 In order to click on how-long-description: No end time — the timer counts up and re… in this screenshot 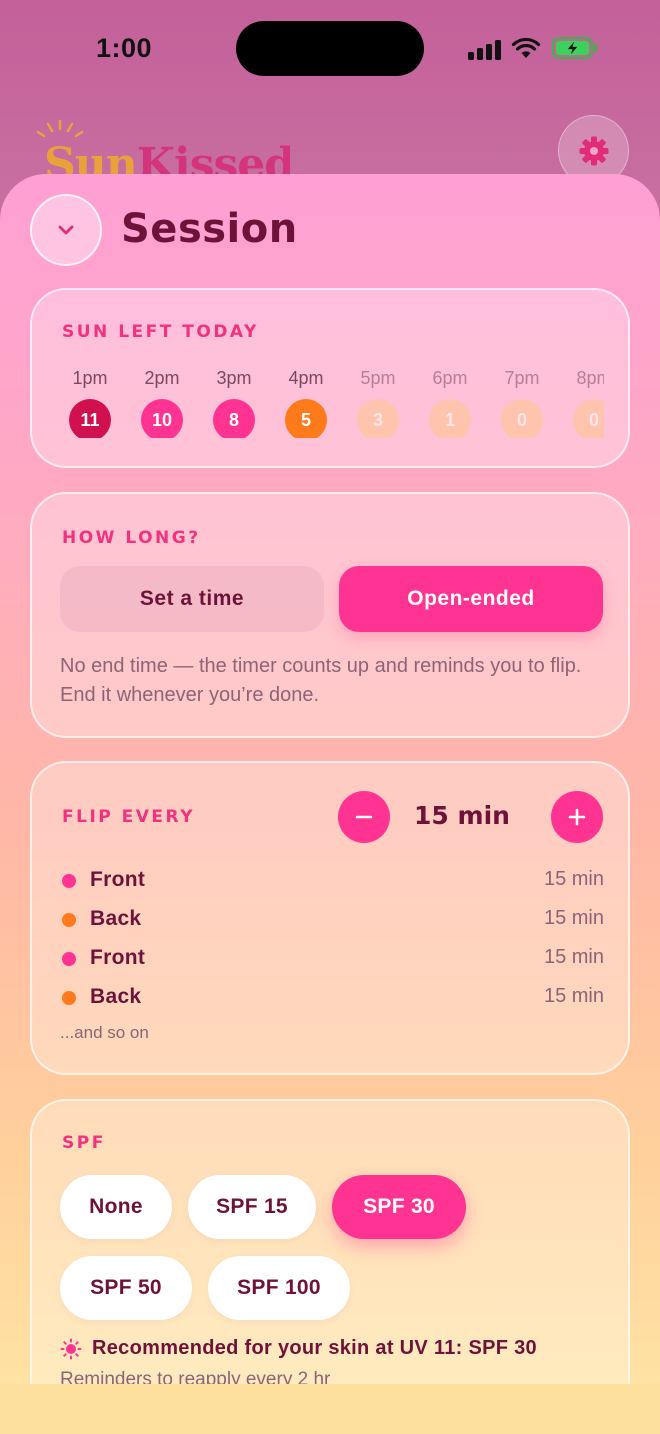, I will do `click(321, 680)`.